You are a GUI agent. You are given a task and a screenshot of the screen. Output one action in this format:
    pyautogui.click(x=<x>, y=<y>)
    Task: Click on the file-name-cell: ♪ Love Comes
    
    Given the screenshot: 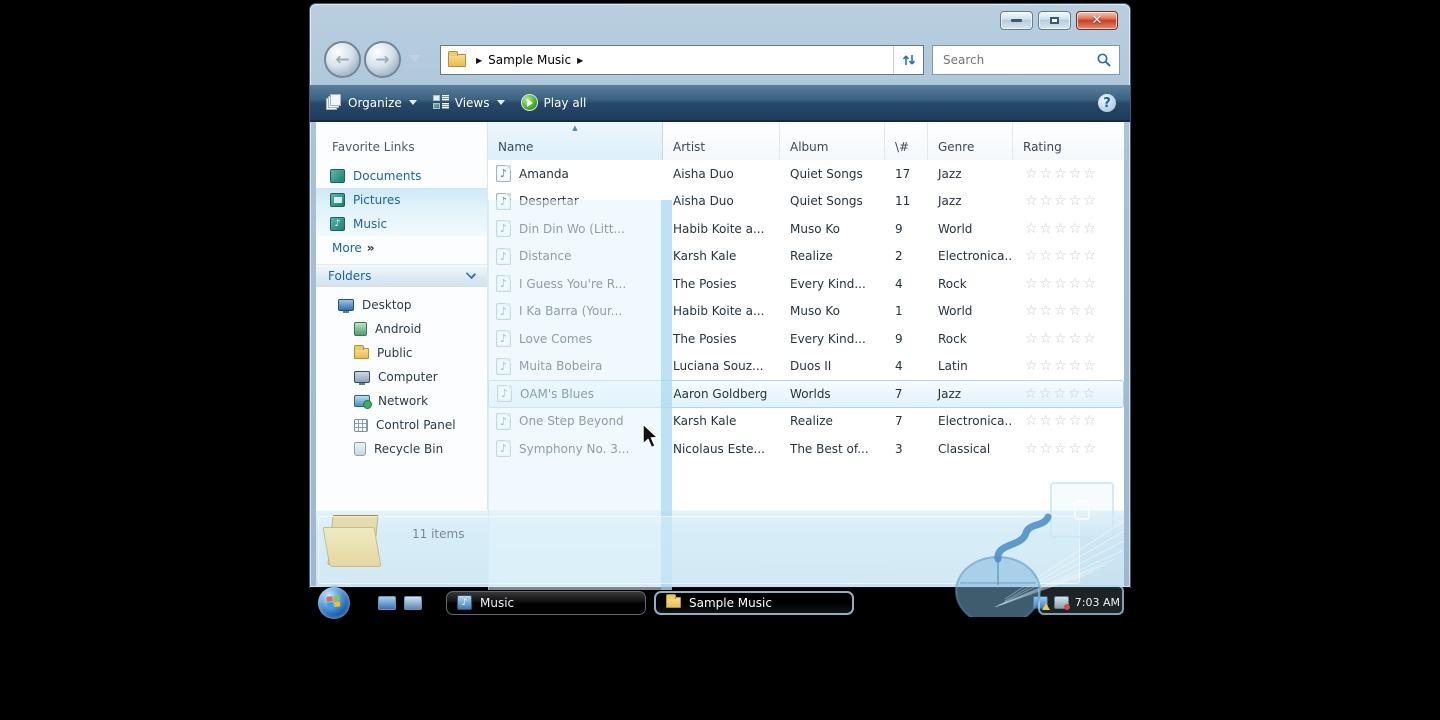 What is the action you would take?
    pyautogui.click(x=575, y=339)
    